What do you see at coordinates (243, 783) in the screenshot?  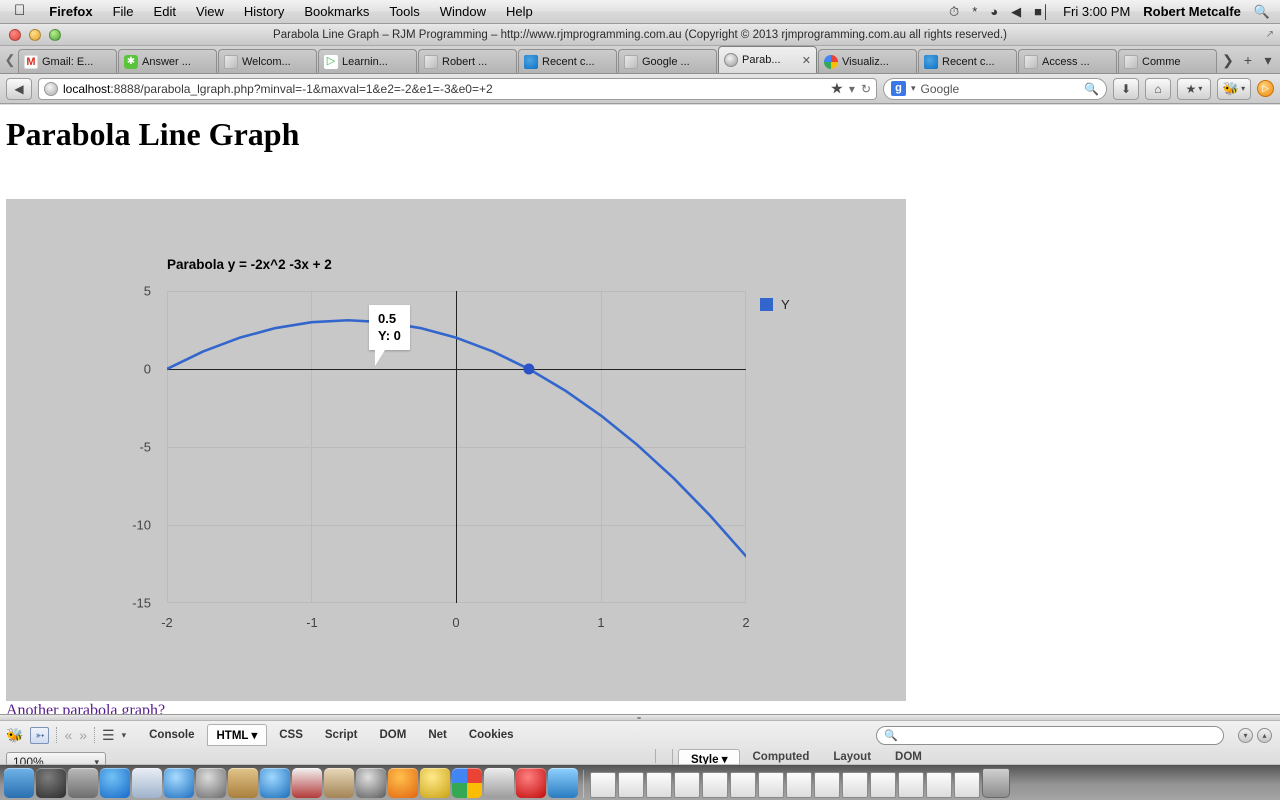 I see `dock-icon-contacts` at bounding box center [243, 783].